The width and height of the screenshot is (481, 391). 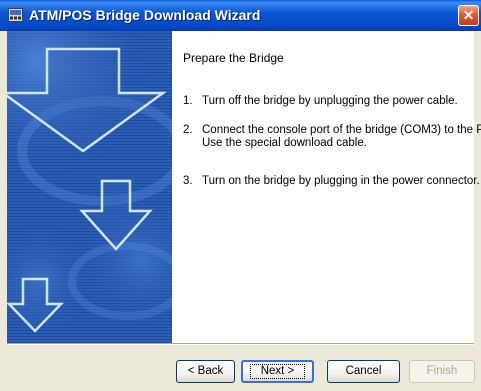 What do you see at coordinates (205, 371) in the screenshot?
I see `back-button: < Back` at bounding box center [205, 371].